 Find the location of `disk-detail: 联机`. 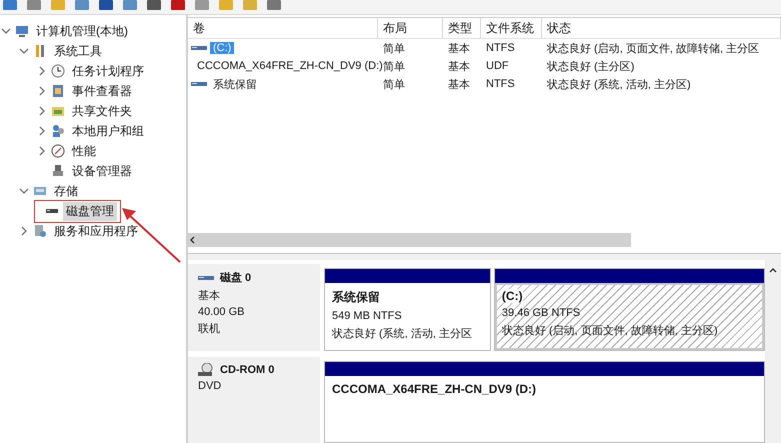

disk-detail: 联机 is located at coordinates (209, 329).